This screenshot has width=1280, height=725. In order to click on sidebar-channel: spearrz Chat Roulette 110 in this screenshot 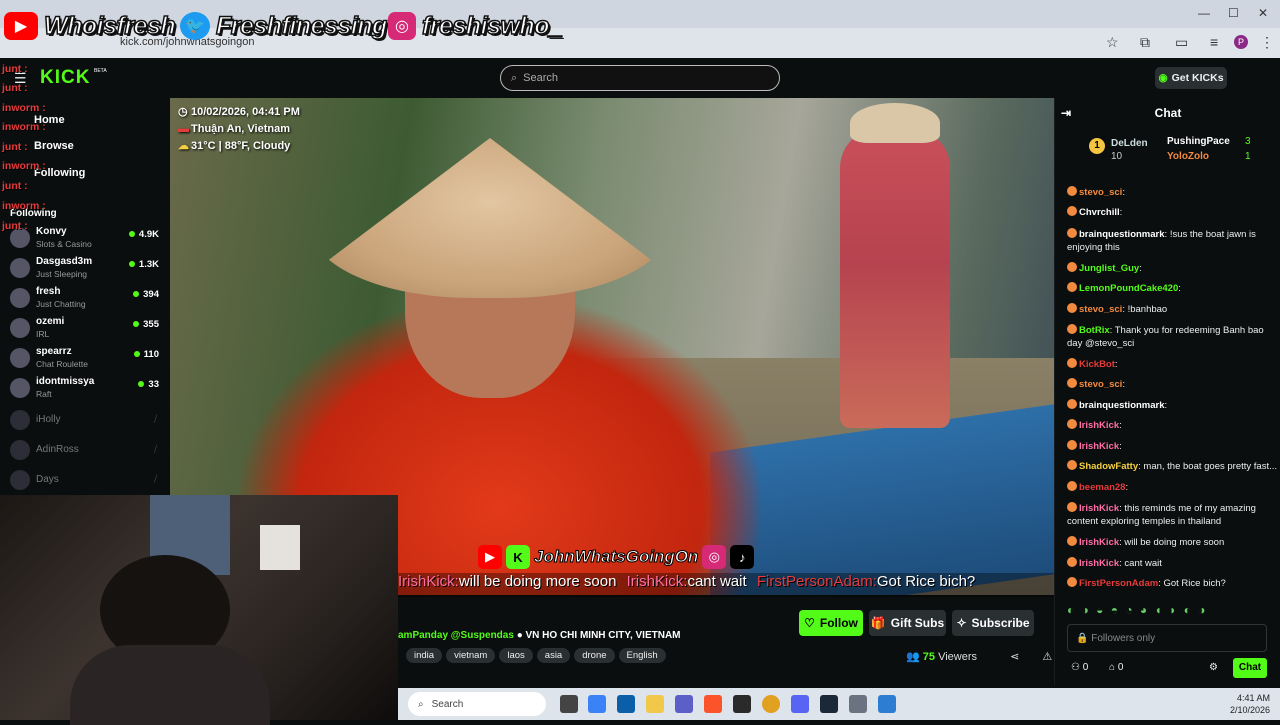, I will do `click(87, 360)`.